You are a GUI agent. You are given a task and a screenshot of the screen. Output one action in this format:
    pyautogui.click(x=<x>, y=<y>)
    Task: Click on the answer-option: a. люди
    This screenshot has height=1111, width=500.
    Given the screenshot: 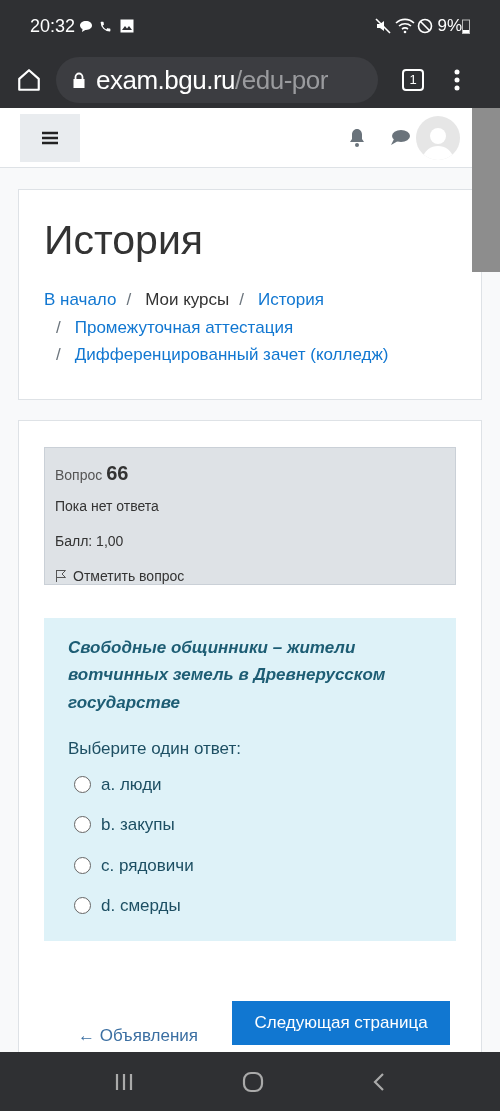 What is the action you would take?
    pyautogui.click(x=131, y=784)
    